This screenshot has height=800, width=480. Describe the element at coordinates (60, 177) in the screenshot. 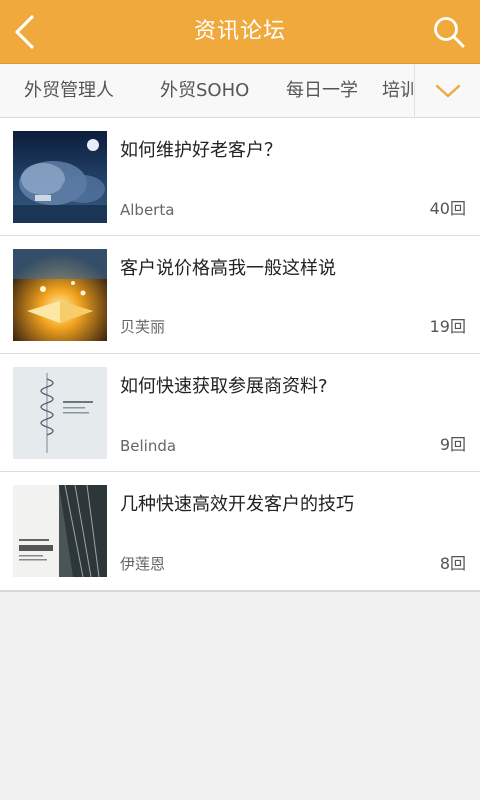

I see `post-thumbnail-night-tree` at that location.